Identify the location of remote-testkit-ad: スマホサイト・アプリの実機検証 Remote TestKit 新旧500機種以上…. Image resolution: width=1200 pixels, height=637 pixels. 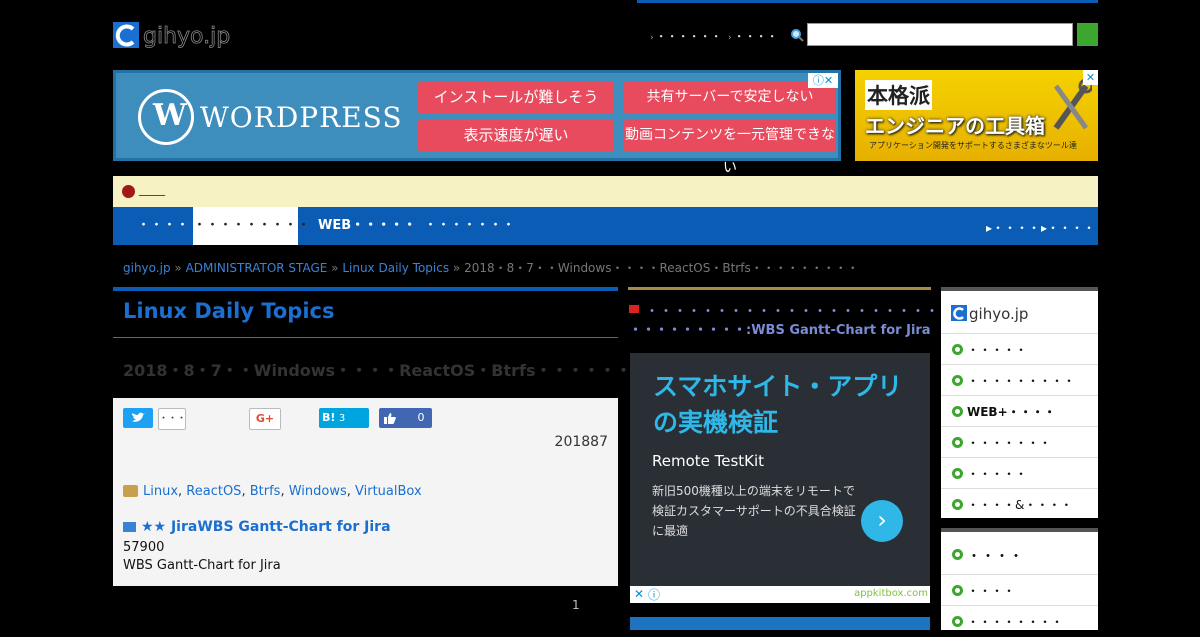
(780, 478).